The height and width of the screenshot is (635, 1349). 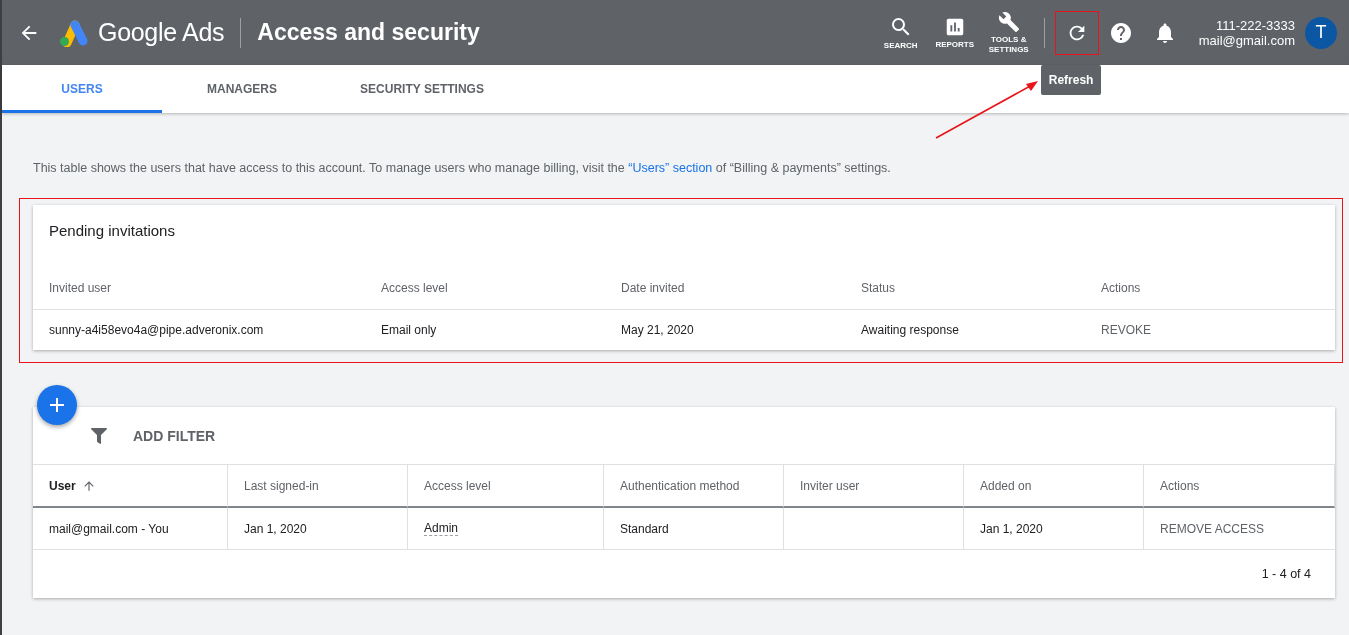 I want to click on product-name: Google Ads, so click(x=161, y=32).